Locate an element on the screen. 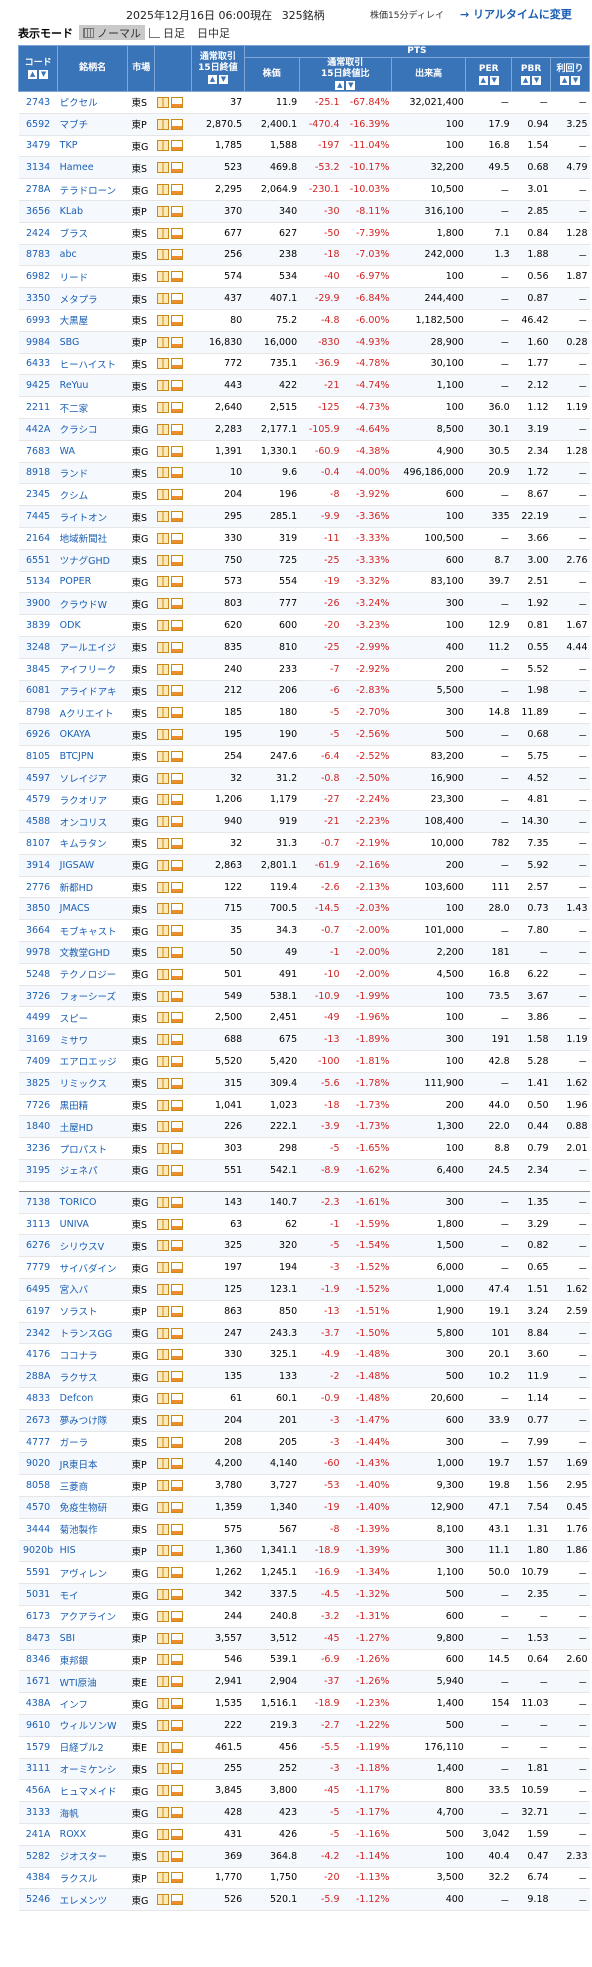  cell-code: 7138 is located at coordinates (38, 1202).